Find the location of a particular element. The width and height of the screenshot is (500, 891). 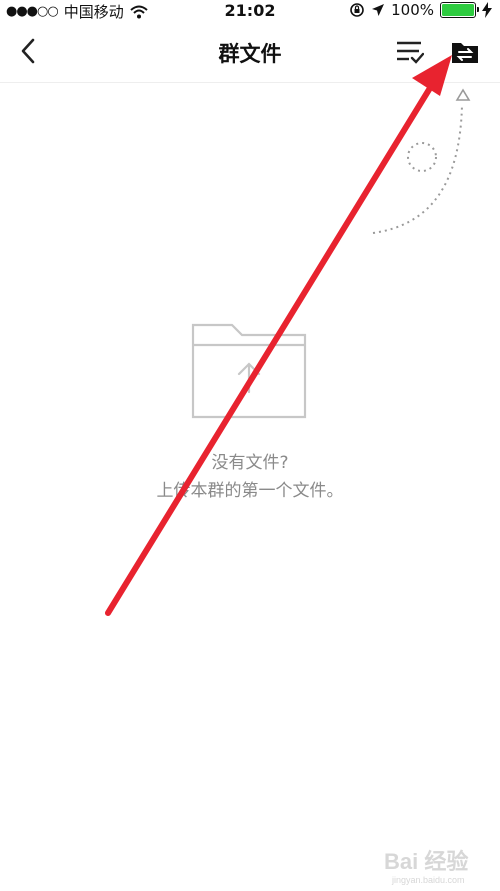

baidu-watermark: Bai 经验 jingyan.baidu.com is located at coordinates (437, 865).